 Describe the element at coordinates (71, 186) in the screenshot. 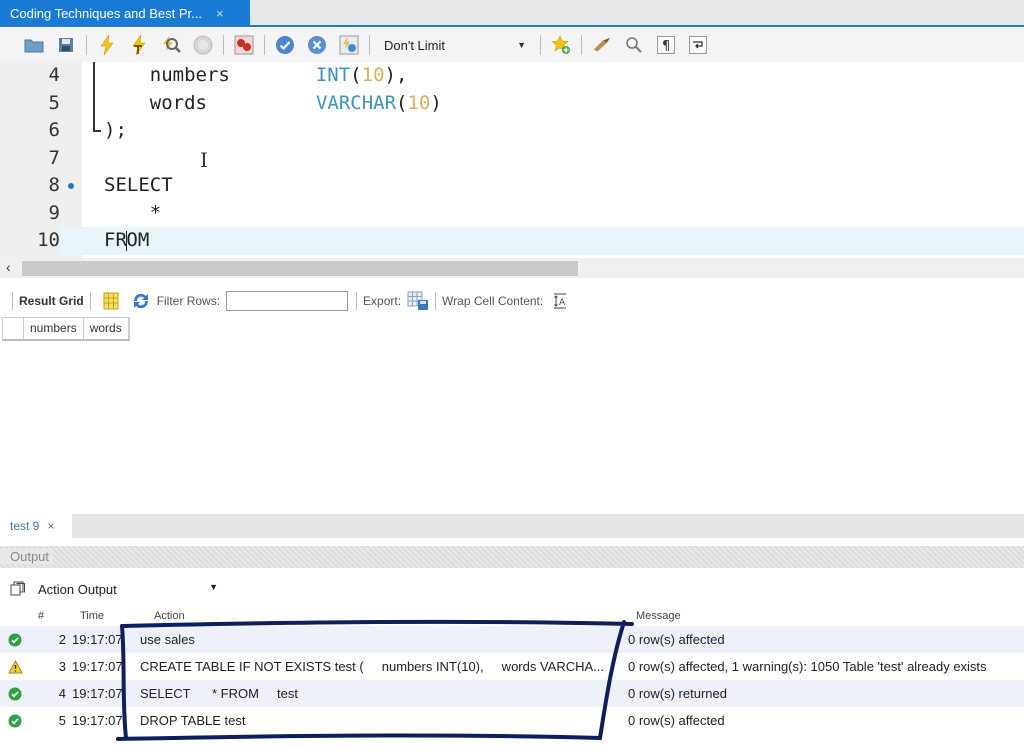

I see `statement-marker-icon` at that location.